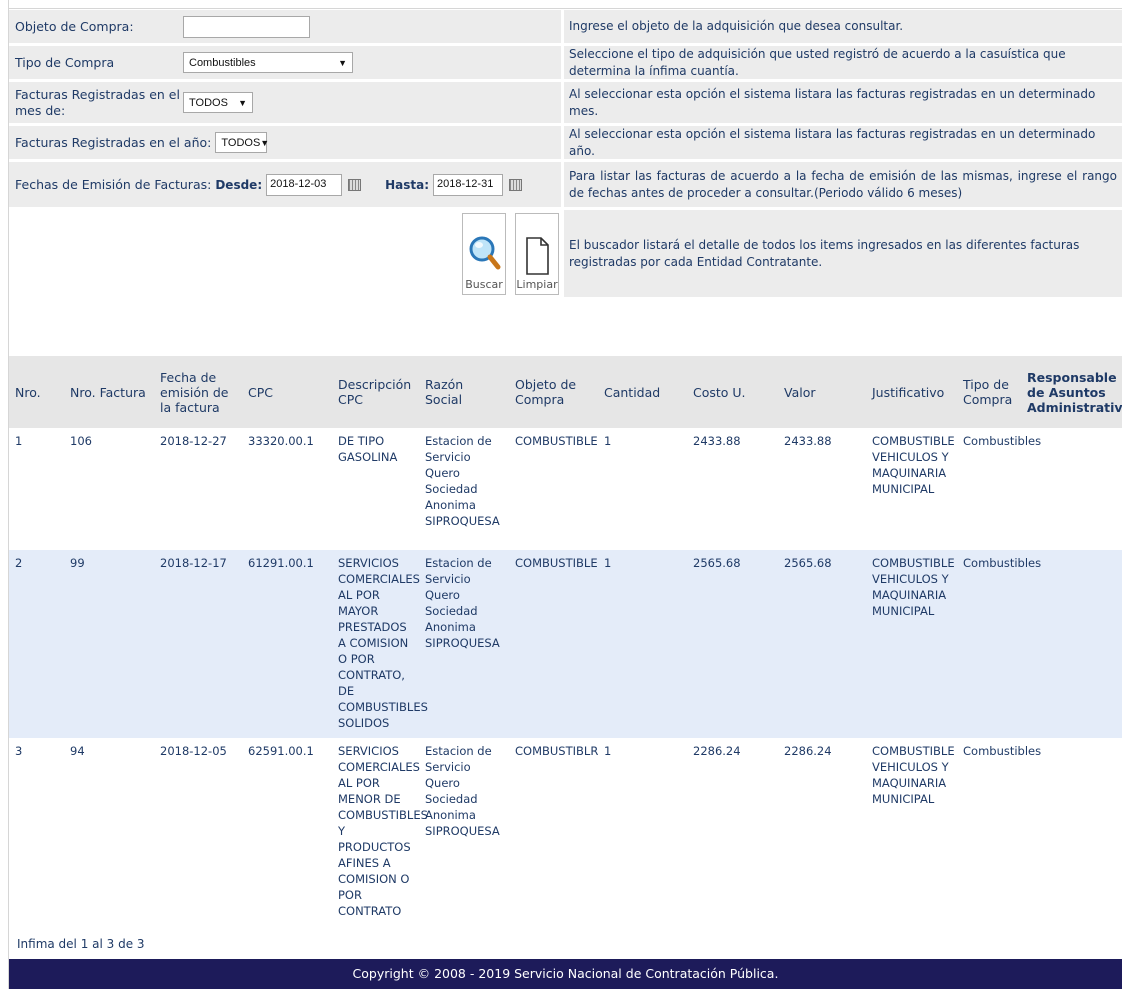  What do you see at coordinates (222, 62) in the screenshot?
I see `tipo-compra-value: Combustibles` at bounding box center [222, 62].